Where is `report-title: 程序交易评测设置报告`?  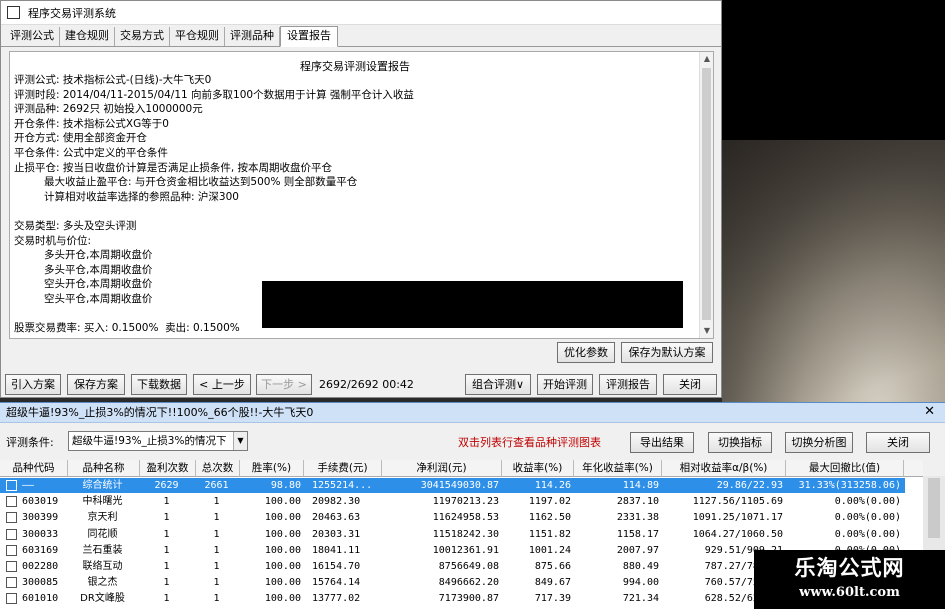
report-title: 程序交易评测设置报告 is located at coordinates (355, 66).